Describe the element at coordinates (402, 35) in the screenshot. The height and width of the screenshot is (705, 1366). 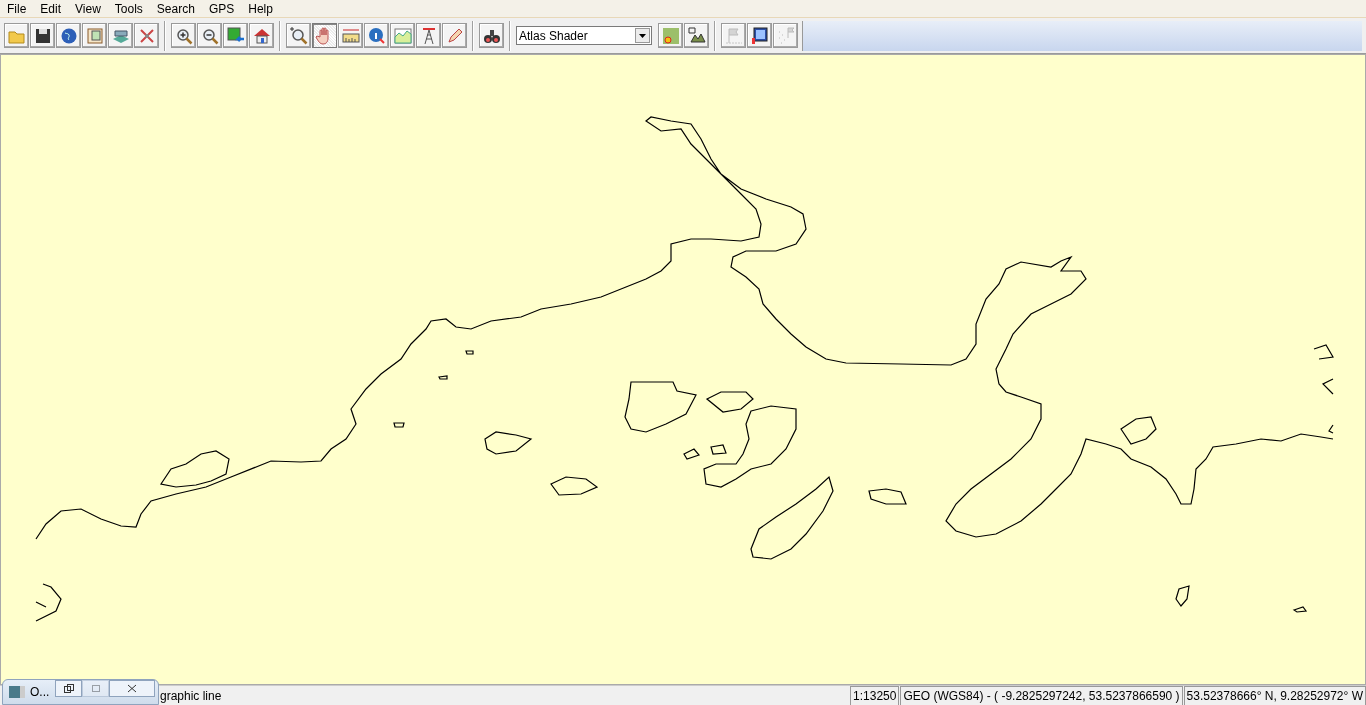
I see `elevation-profile-icon` at that location.